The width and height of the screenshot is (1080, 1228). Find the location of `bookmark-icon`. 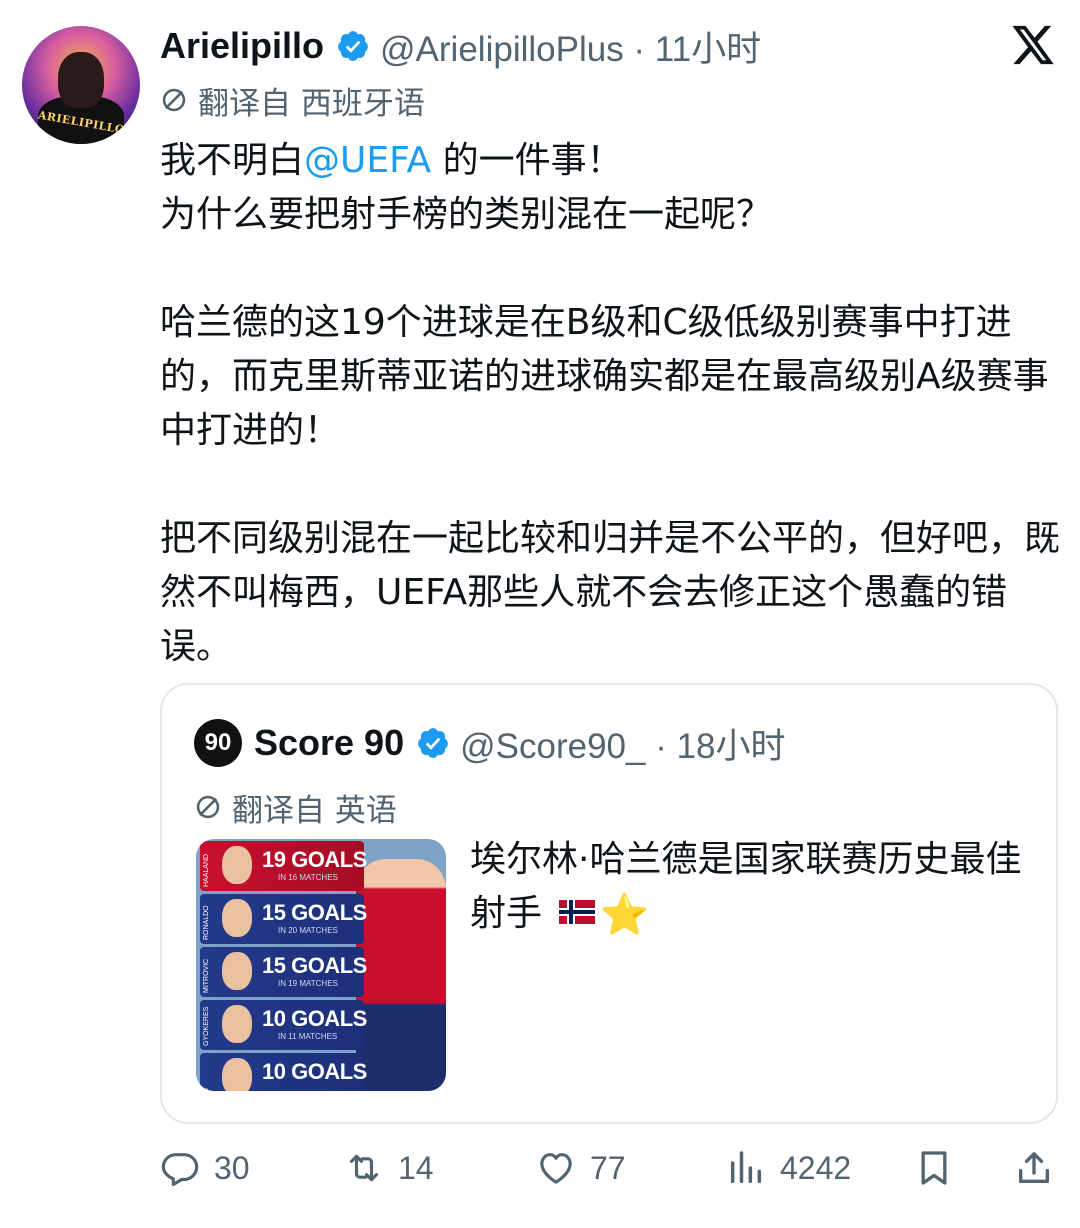

bookmark-icon is located at coordinates (934, 1168).